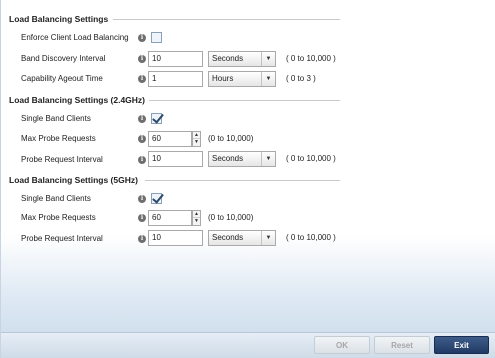 The image size is (495, 358). I want to click on max-probe-requests-5ghz-label: Max Probe Requests, so click(58, 217).